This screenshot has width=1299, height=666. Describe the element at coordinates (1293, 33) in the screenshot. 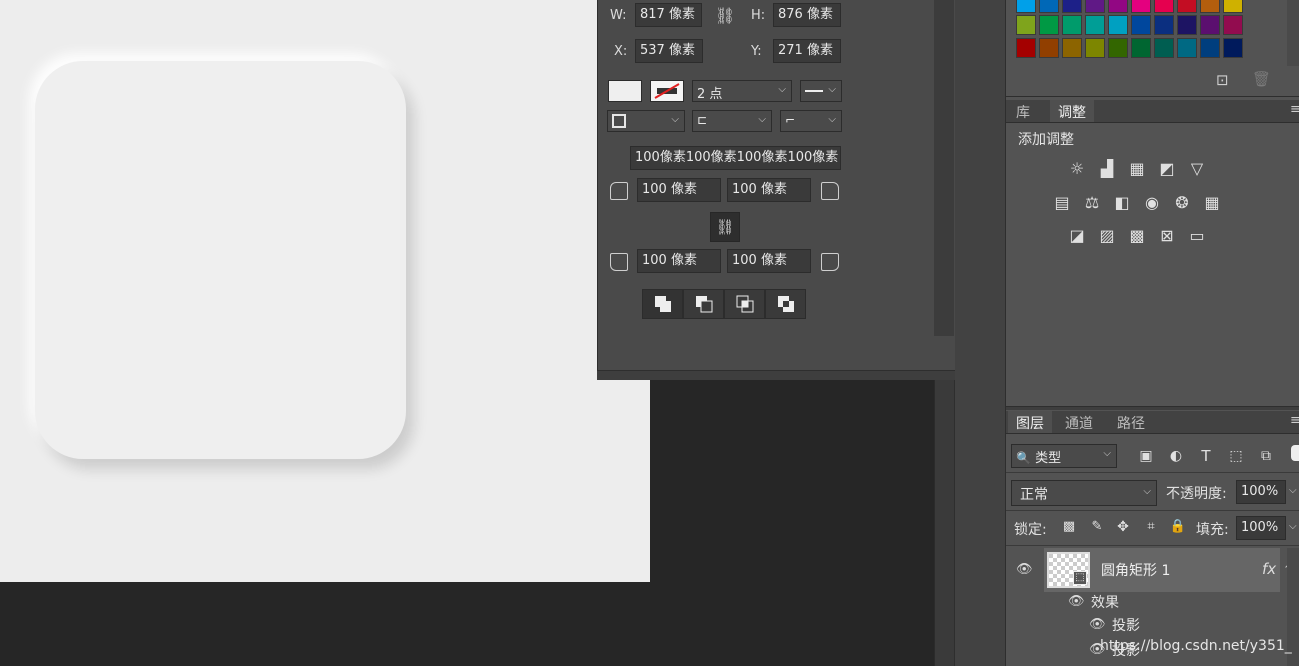

I see `swatches-scrollbar` at that location.